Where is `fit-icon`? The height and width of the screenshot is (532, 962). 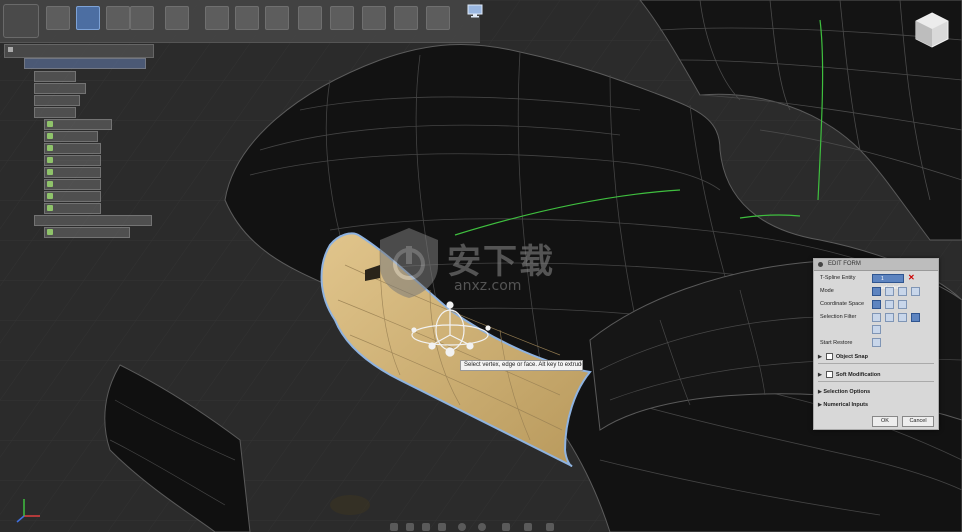 fit-icon is located at coordinates (462, 527).